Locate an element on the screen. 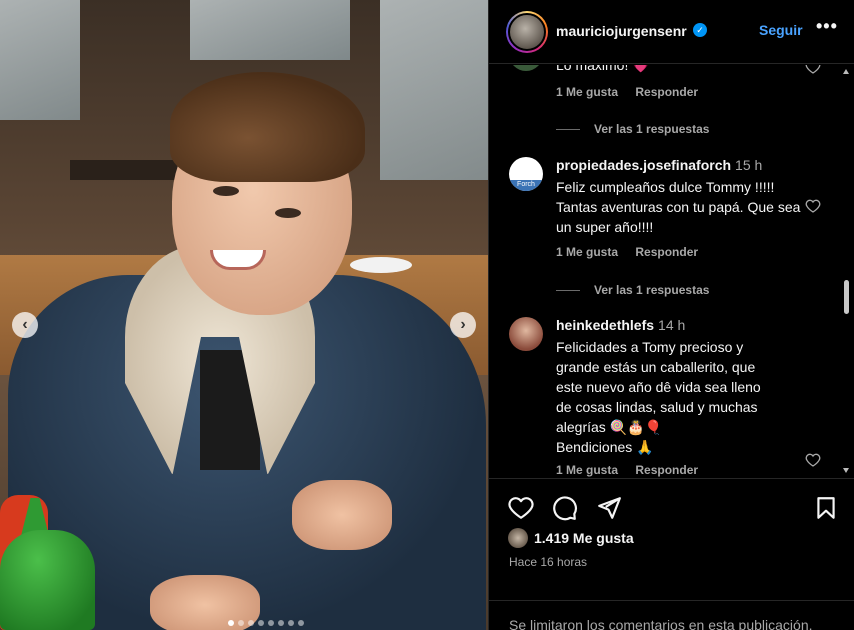 The height and width of the screenshot is (630, 854). post-header: mauriciojurgensenr ✓ Seguir ••• is located at coordinates (671, 32).